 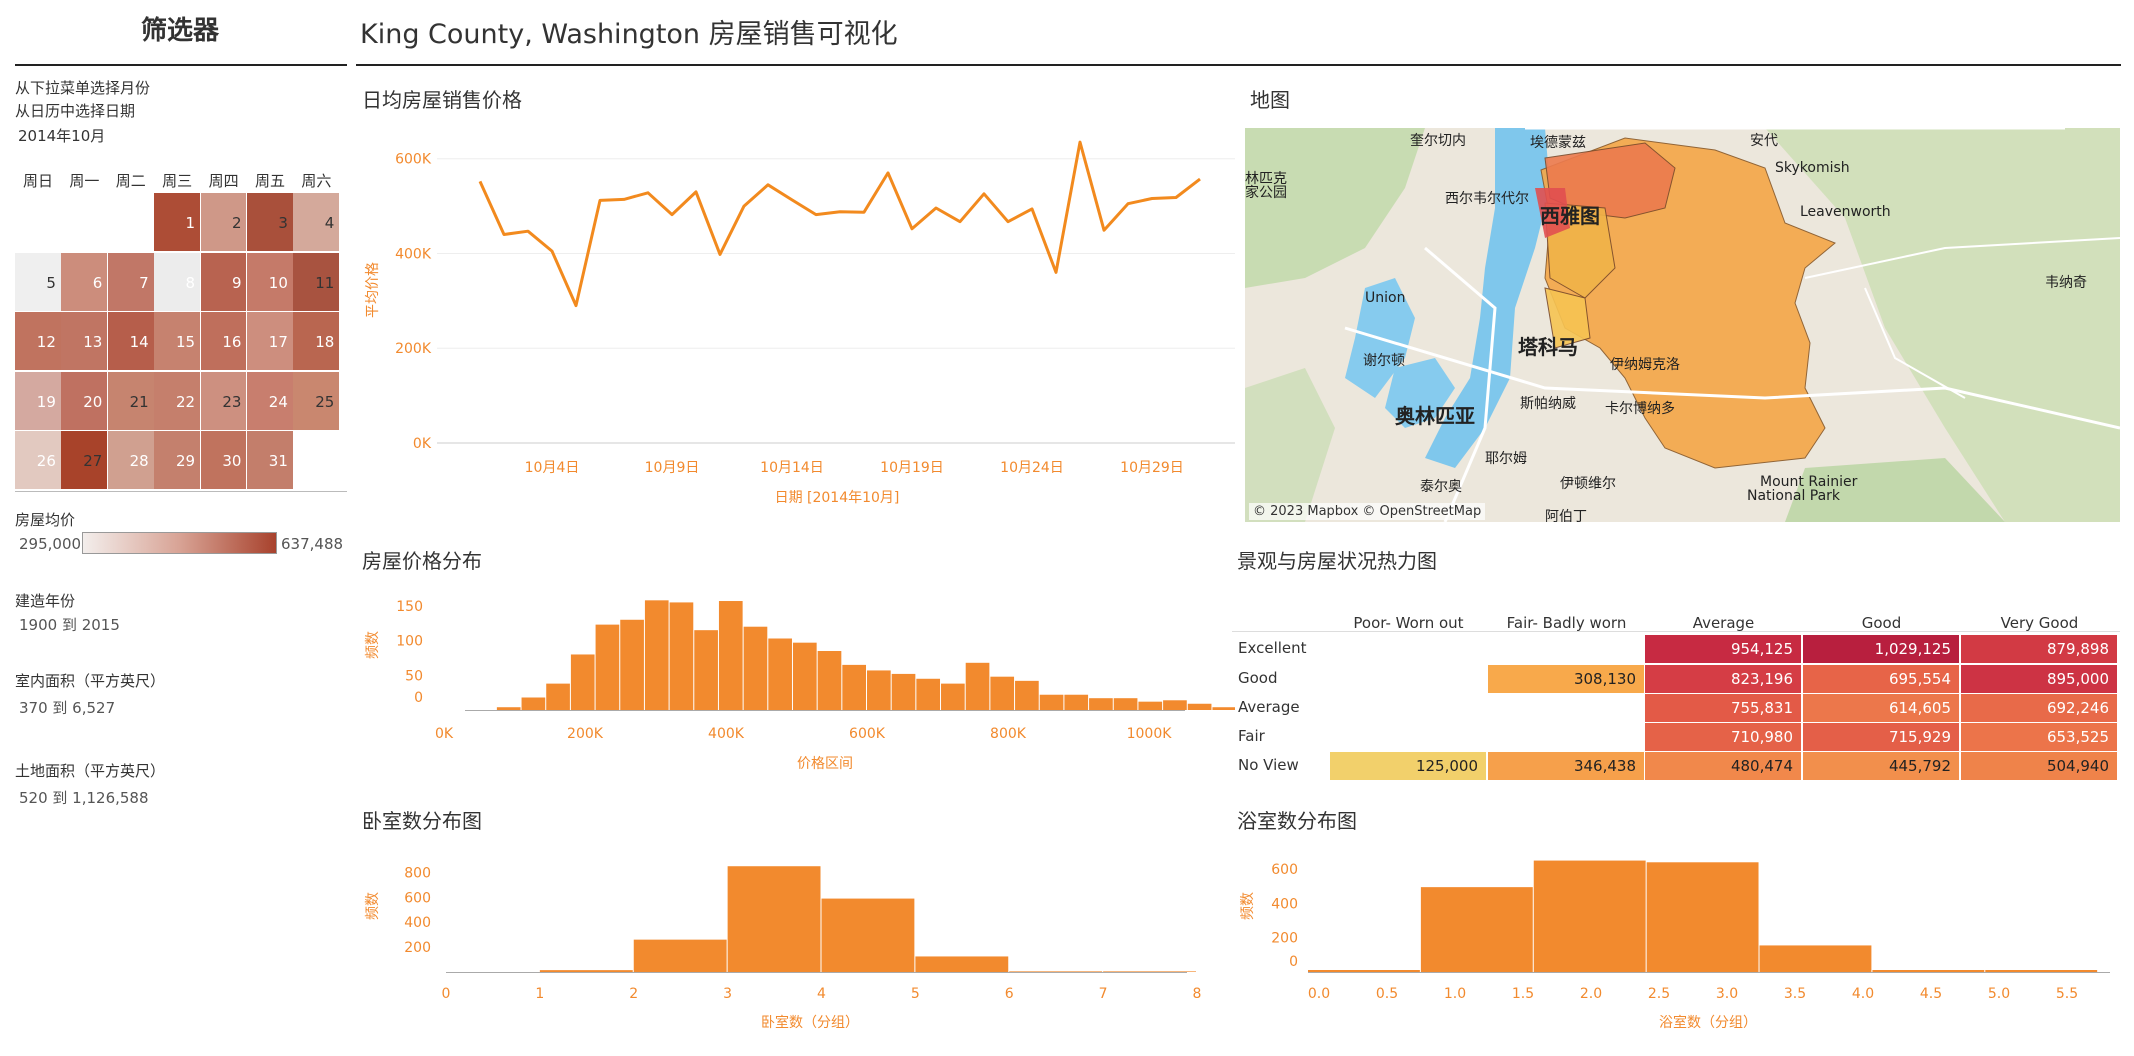 I want to click on x-tick-label: 10月4日, so click(x=552, y=468).